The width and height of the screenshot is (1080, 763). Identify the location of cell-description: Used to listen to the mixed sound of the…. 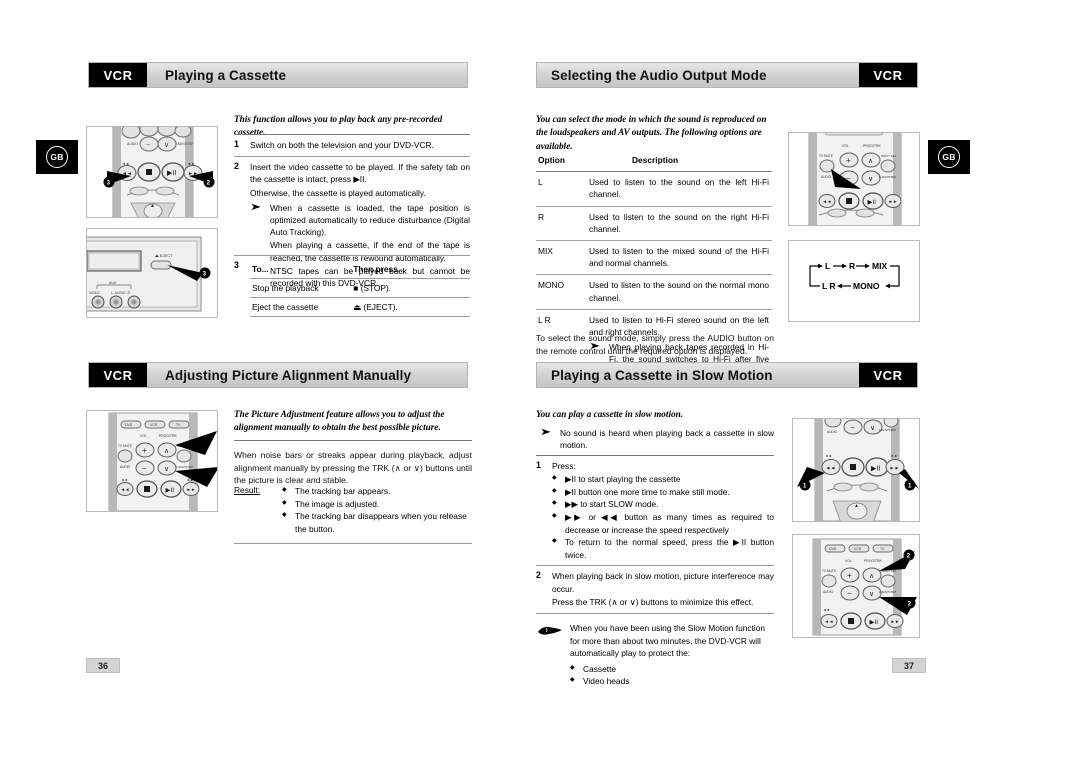
(680, 257).